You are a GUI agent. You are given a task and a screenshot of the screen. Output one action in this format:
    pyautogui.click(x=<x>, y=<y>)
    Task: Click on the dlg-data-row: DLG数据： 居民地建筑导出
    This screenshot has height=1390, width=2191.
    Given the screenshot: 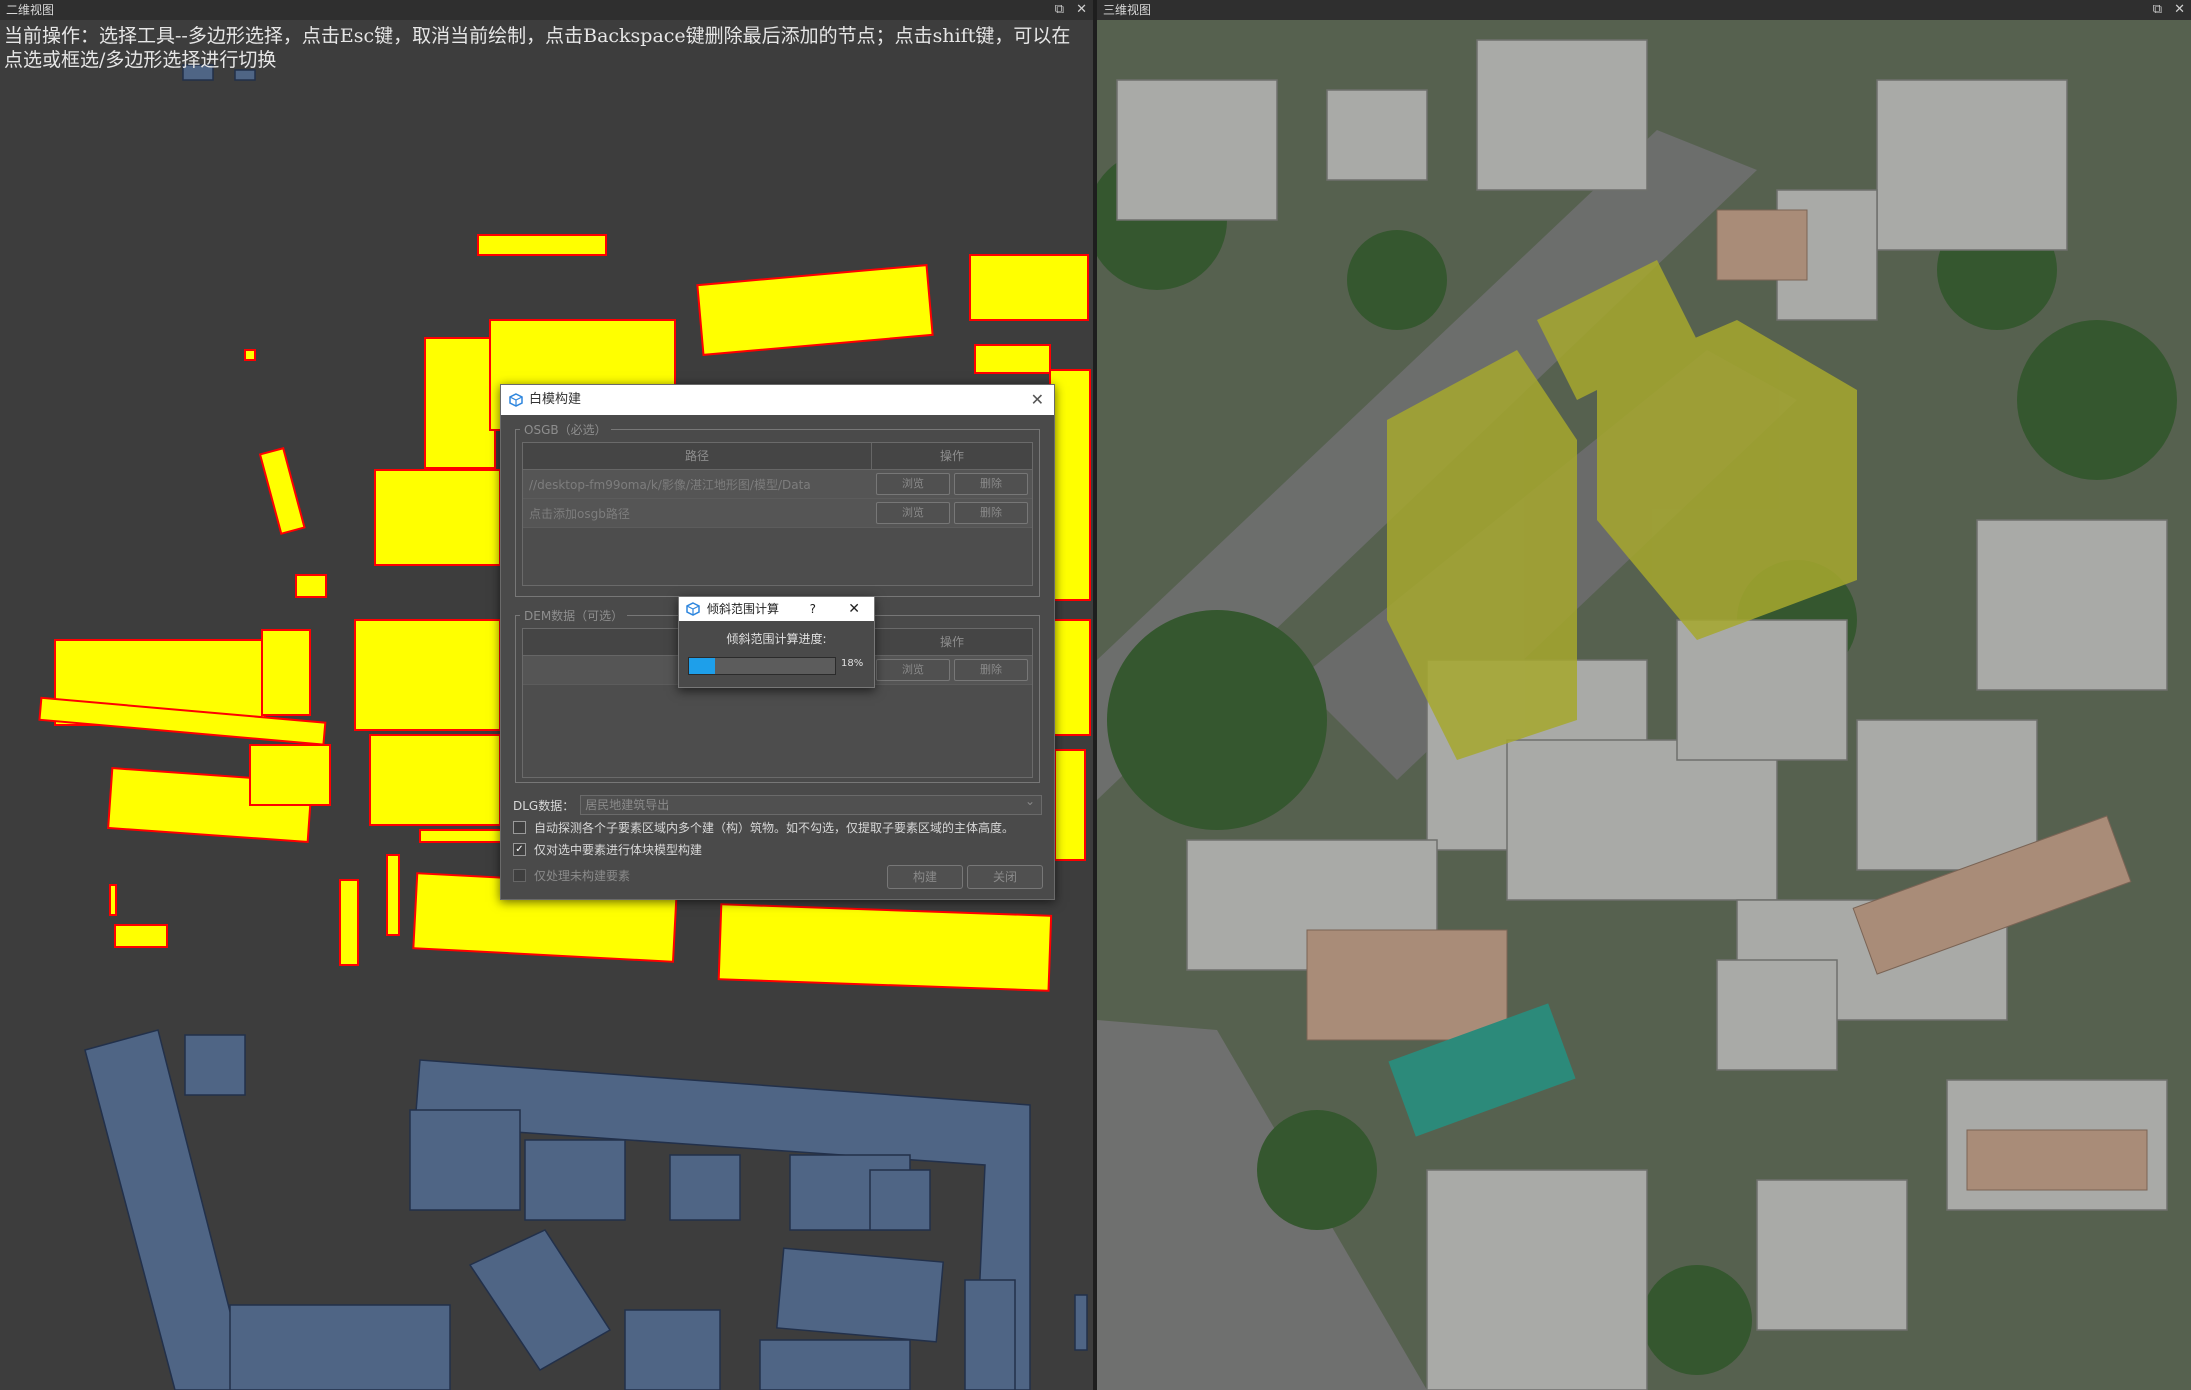 What is the action you would take?
    pyautogui.click(x=777, y=803)
    